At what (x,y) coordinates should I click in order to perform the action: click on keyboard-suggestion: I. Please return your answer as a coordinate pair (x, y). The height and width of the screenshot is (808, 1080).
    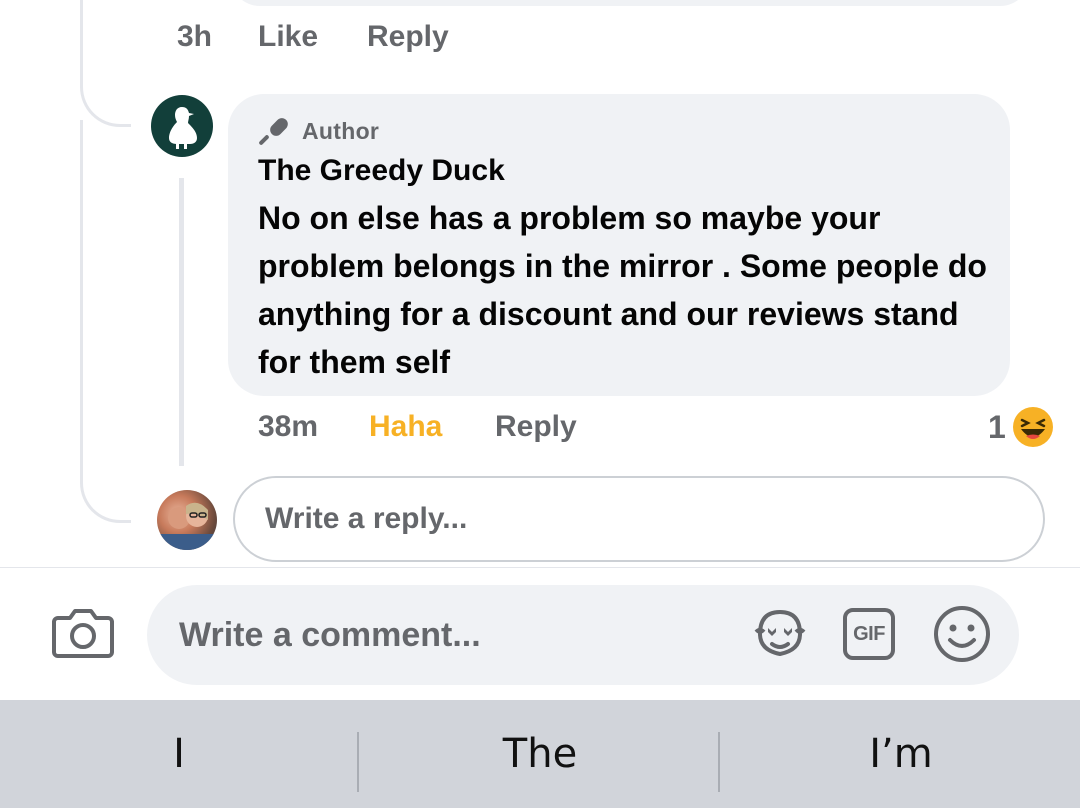
    Looking at the image, I should click on (179, 754).